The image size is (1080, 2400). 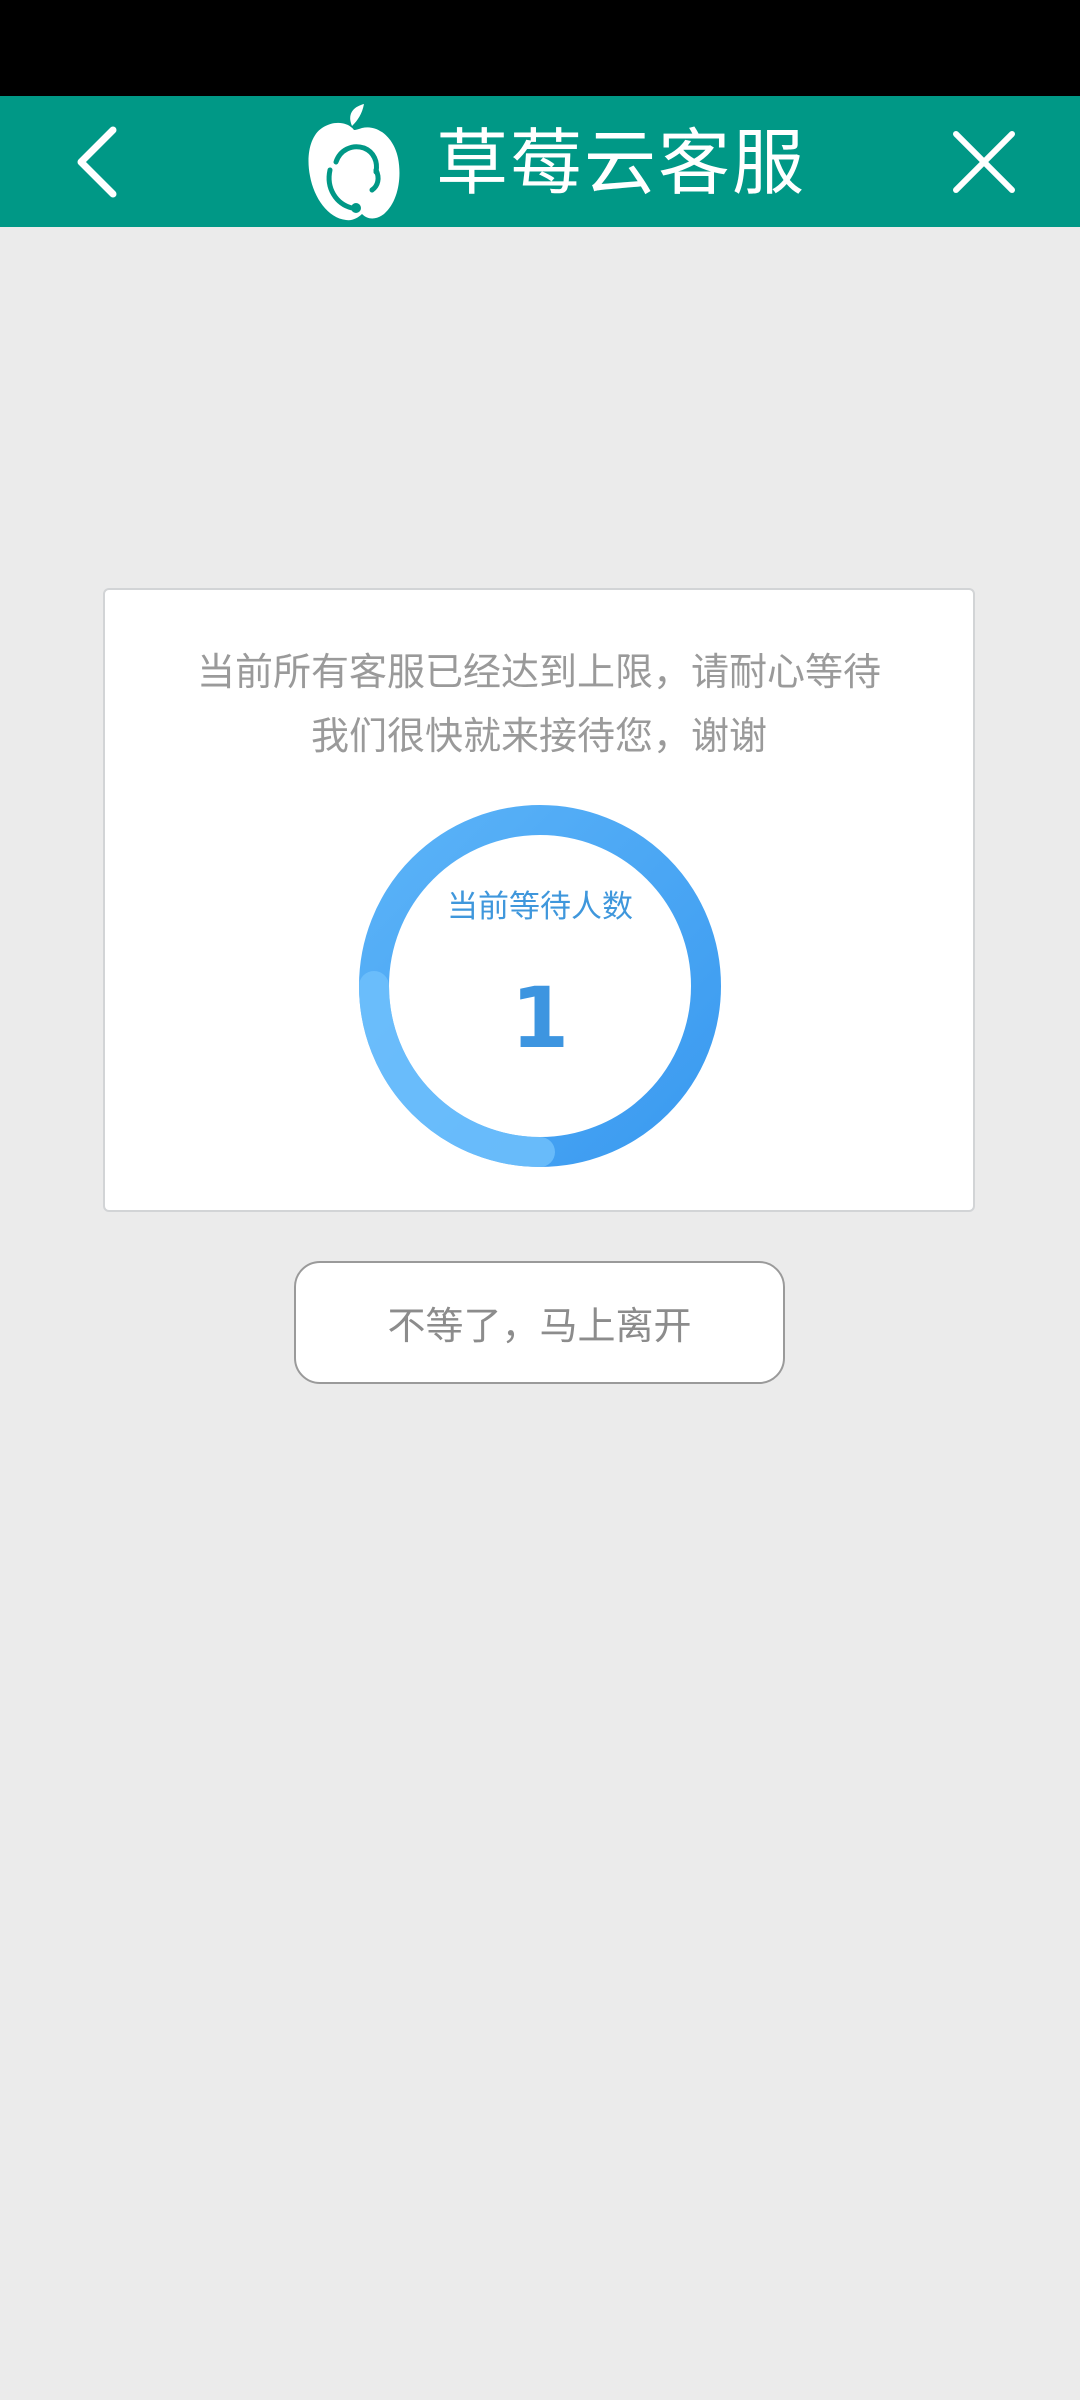 What do you see at coordinates (539, 1322) in the screenshot?
I see `leave-button: 不等了，马上离开` at bounding box center [539, 1322].